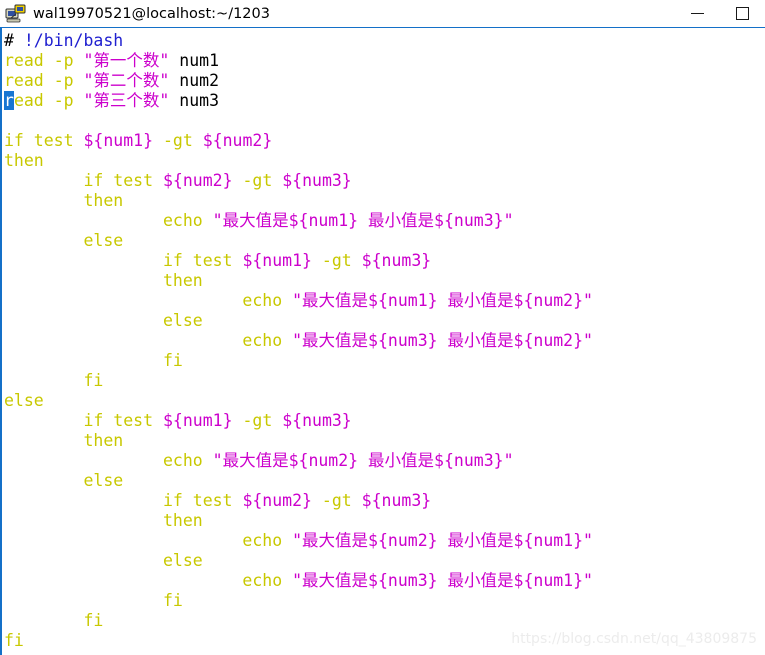 The height and width of the screenshot is (655, 765). I want to click on code-token-string: "第三个数", so click(126, 100).